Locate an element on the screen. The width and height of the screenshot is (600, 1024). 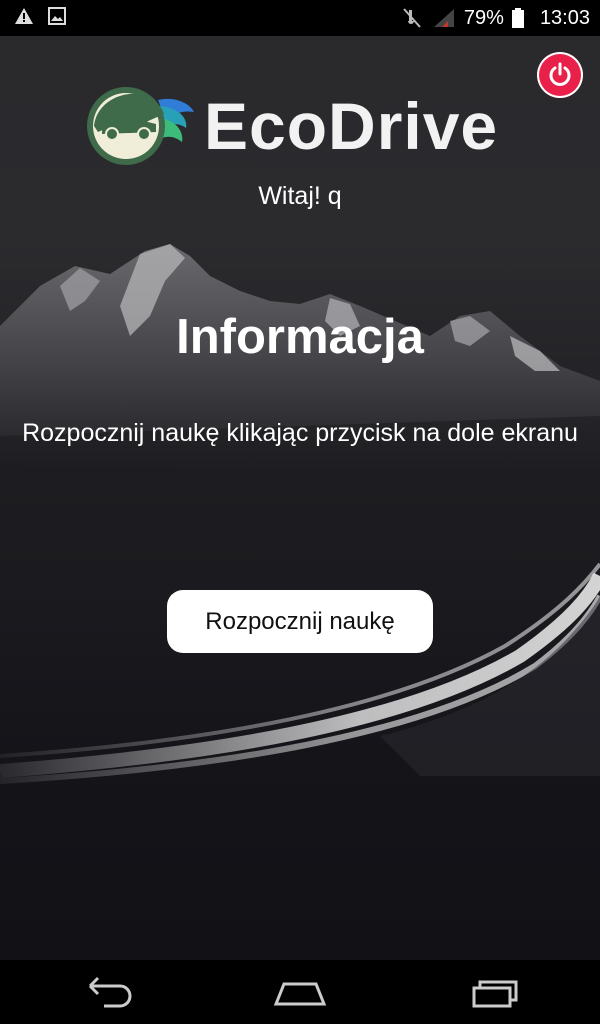
home-button is located at coordinates (300, 992).